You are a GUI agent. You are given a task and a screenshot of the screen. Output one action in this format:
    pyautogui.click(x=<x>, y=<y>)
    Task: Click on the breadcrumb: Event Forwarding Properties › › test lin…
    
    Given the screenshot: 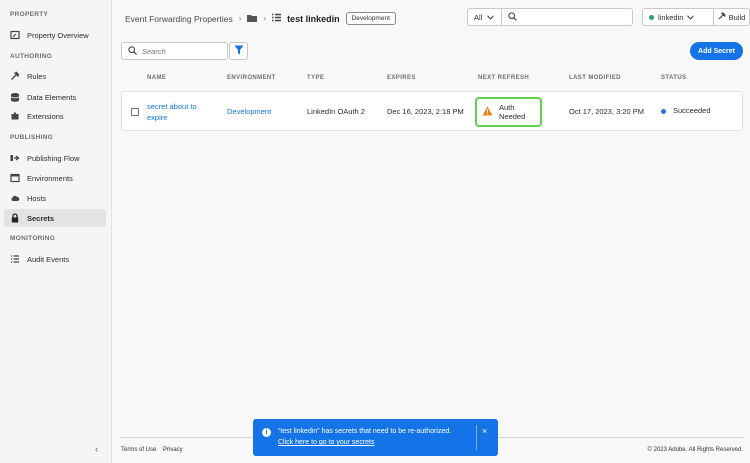 What is the action you would take?
    pyautogui.click(x=260, y=18)
    